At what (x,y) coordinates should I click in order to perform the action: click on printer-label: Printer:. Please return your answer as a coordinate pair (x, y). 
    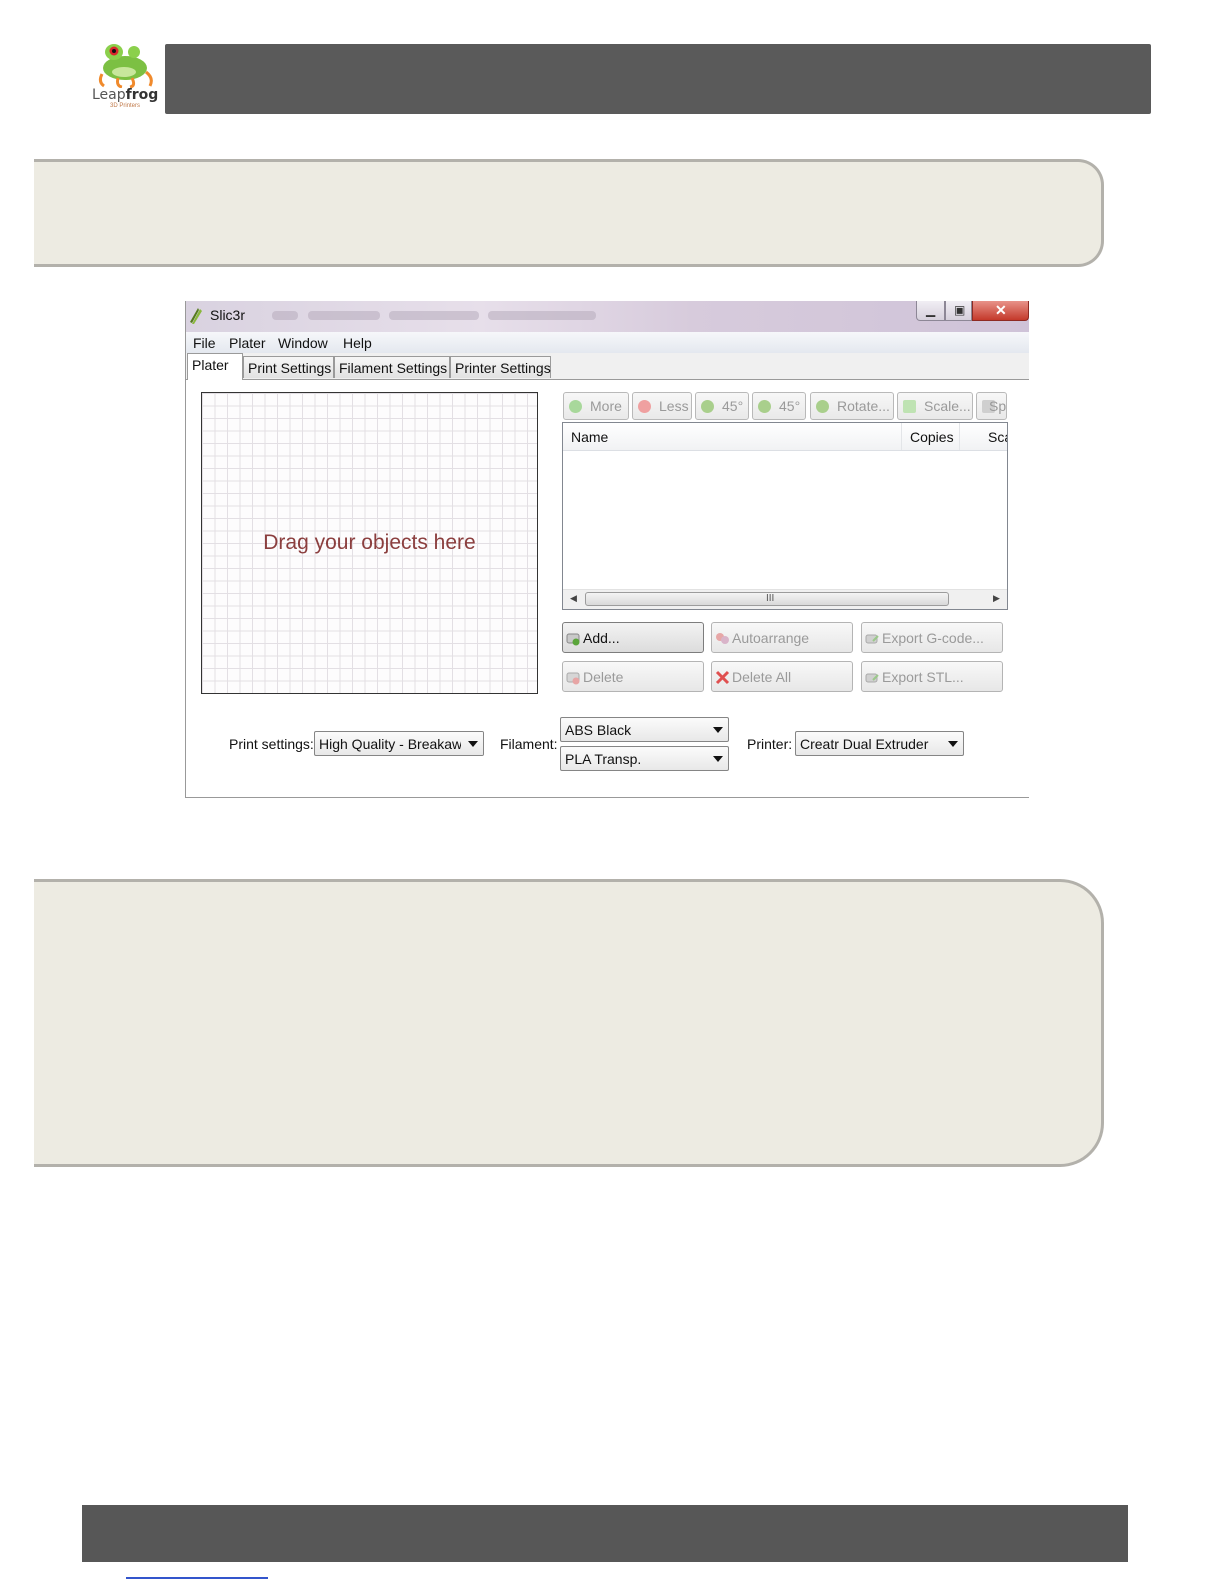
    Looking at the image, I should click on (770, 744).